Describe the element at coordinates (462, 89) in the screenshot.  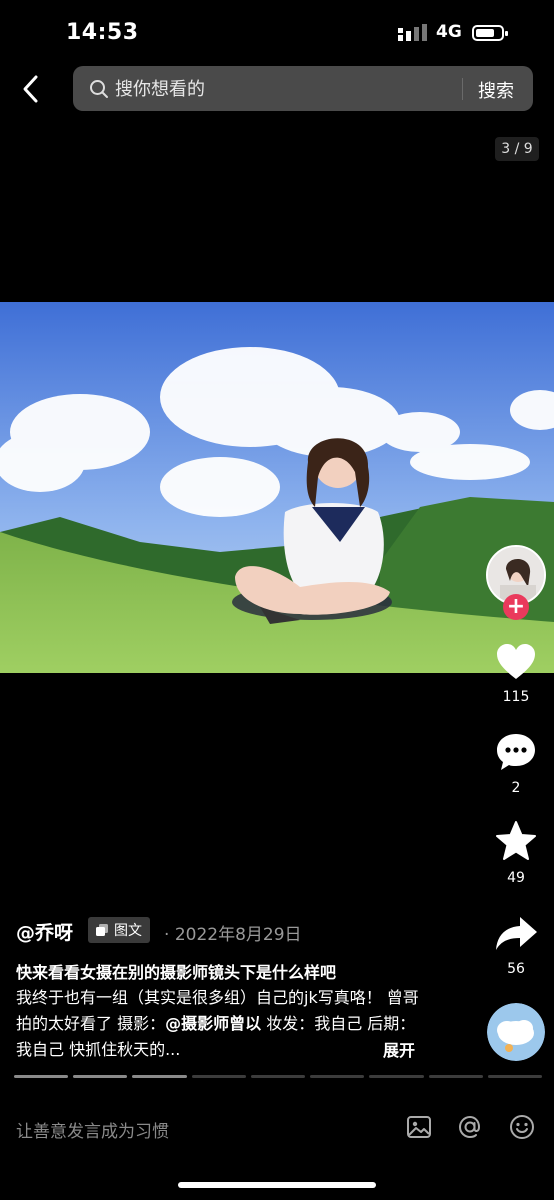
I see `search-divider` at that location.